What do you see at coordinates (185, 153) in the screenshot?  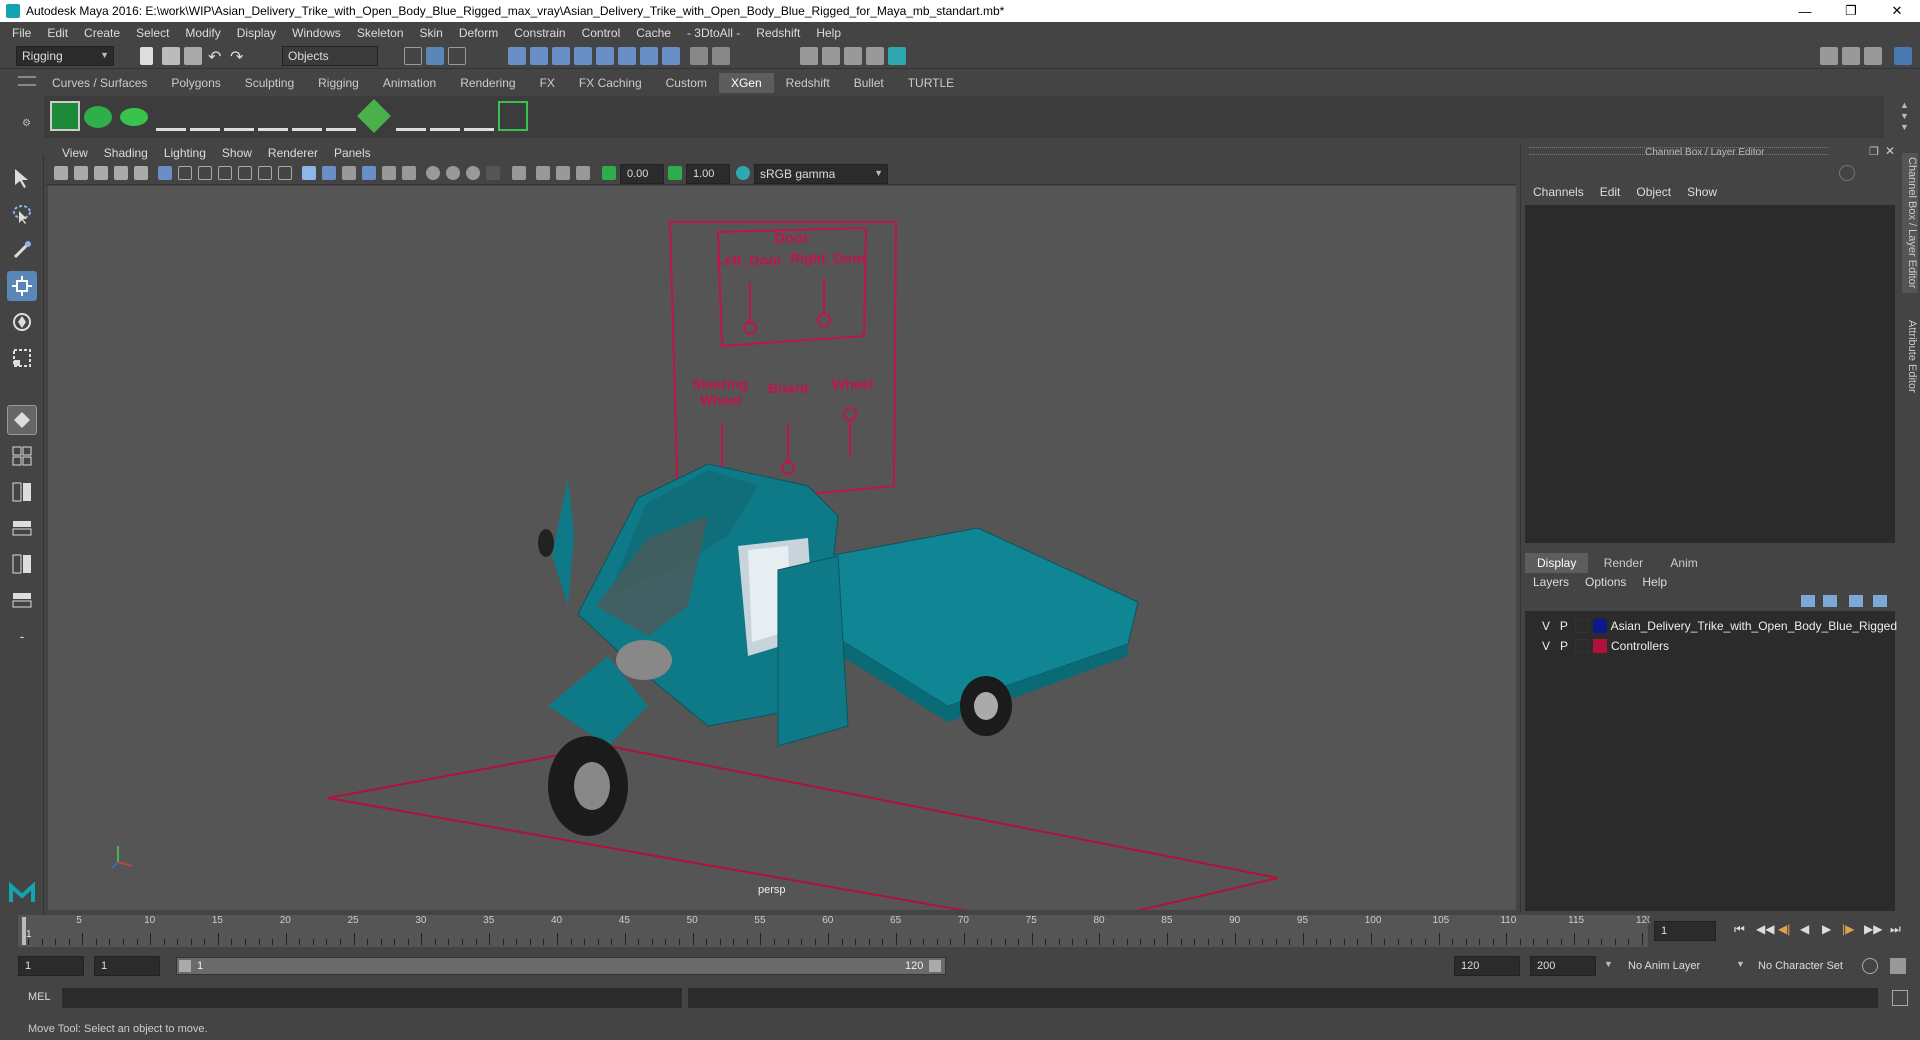 I see `vp-menu-lighting: Lighting` at bounding box center [185, 153].